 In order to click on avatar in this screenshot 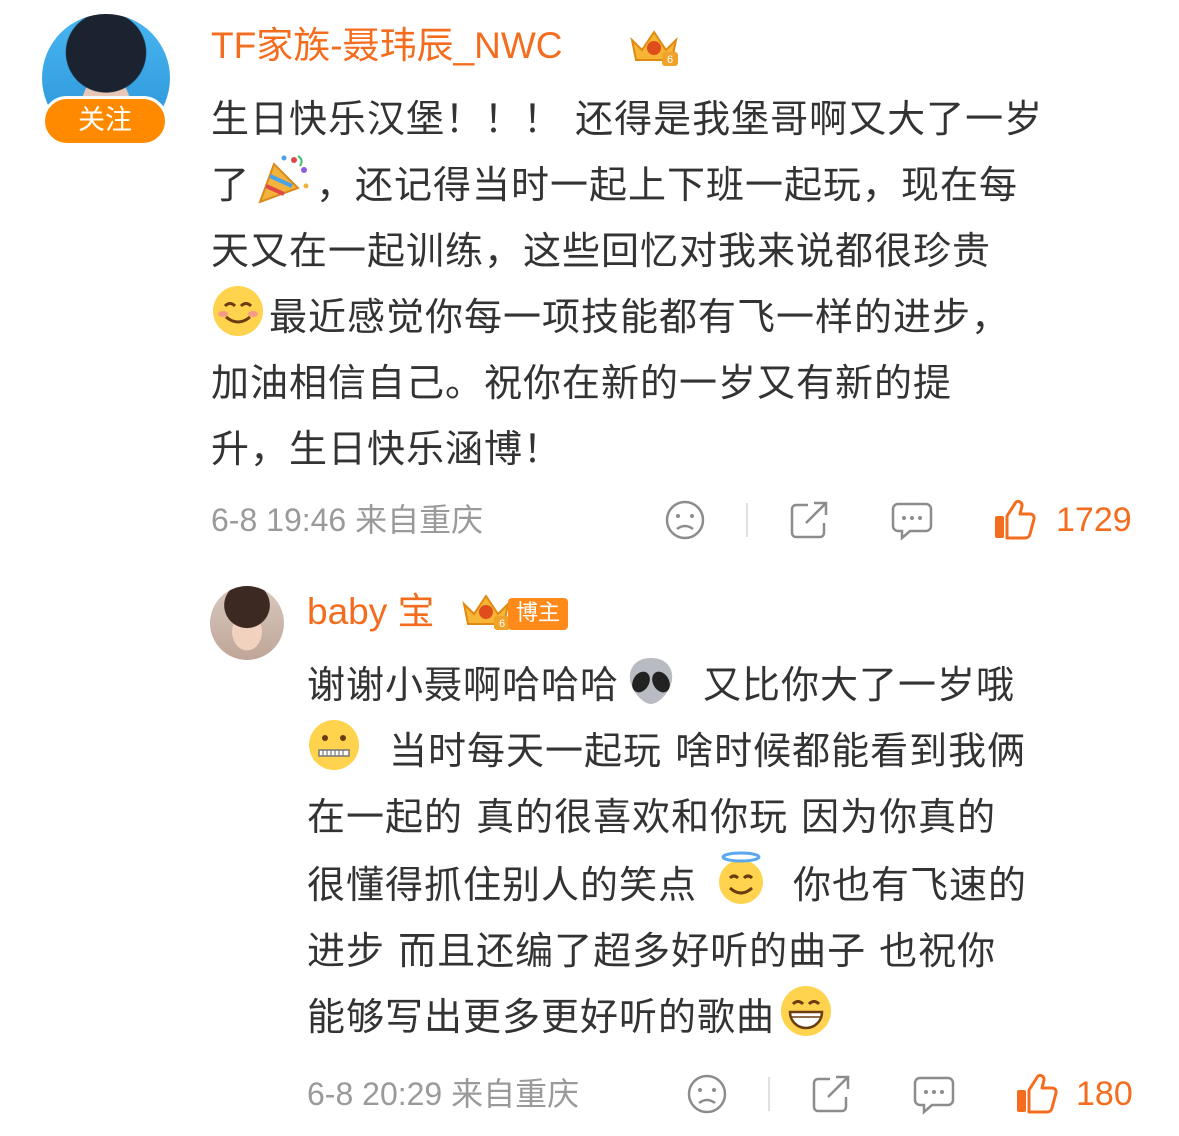, I will do `click(247, 623)`.